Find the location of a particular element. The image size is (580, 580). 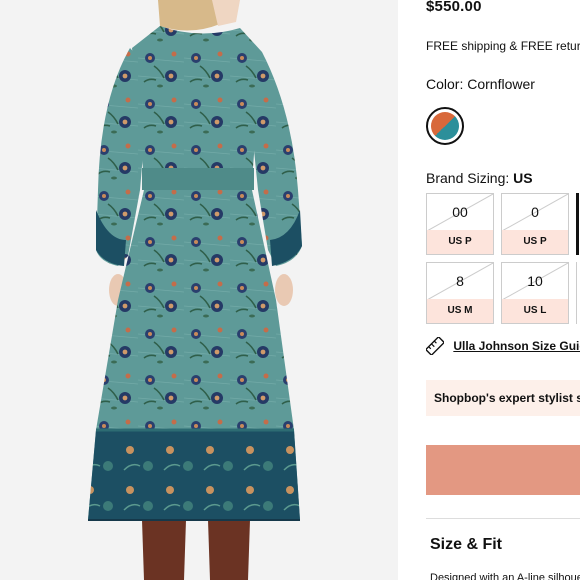

add-to-bag-button is located at coordinates (503, 470).